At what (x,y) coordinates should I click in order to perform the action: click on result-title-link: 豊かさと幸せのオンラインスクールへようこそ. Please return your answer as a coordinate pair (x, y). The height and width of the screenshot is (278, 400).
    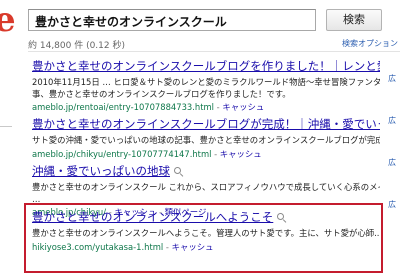
    Looking at the image, I should click on (206, 217).